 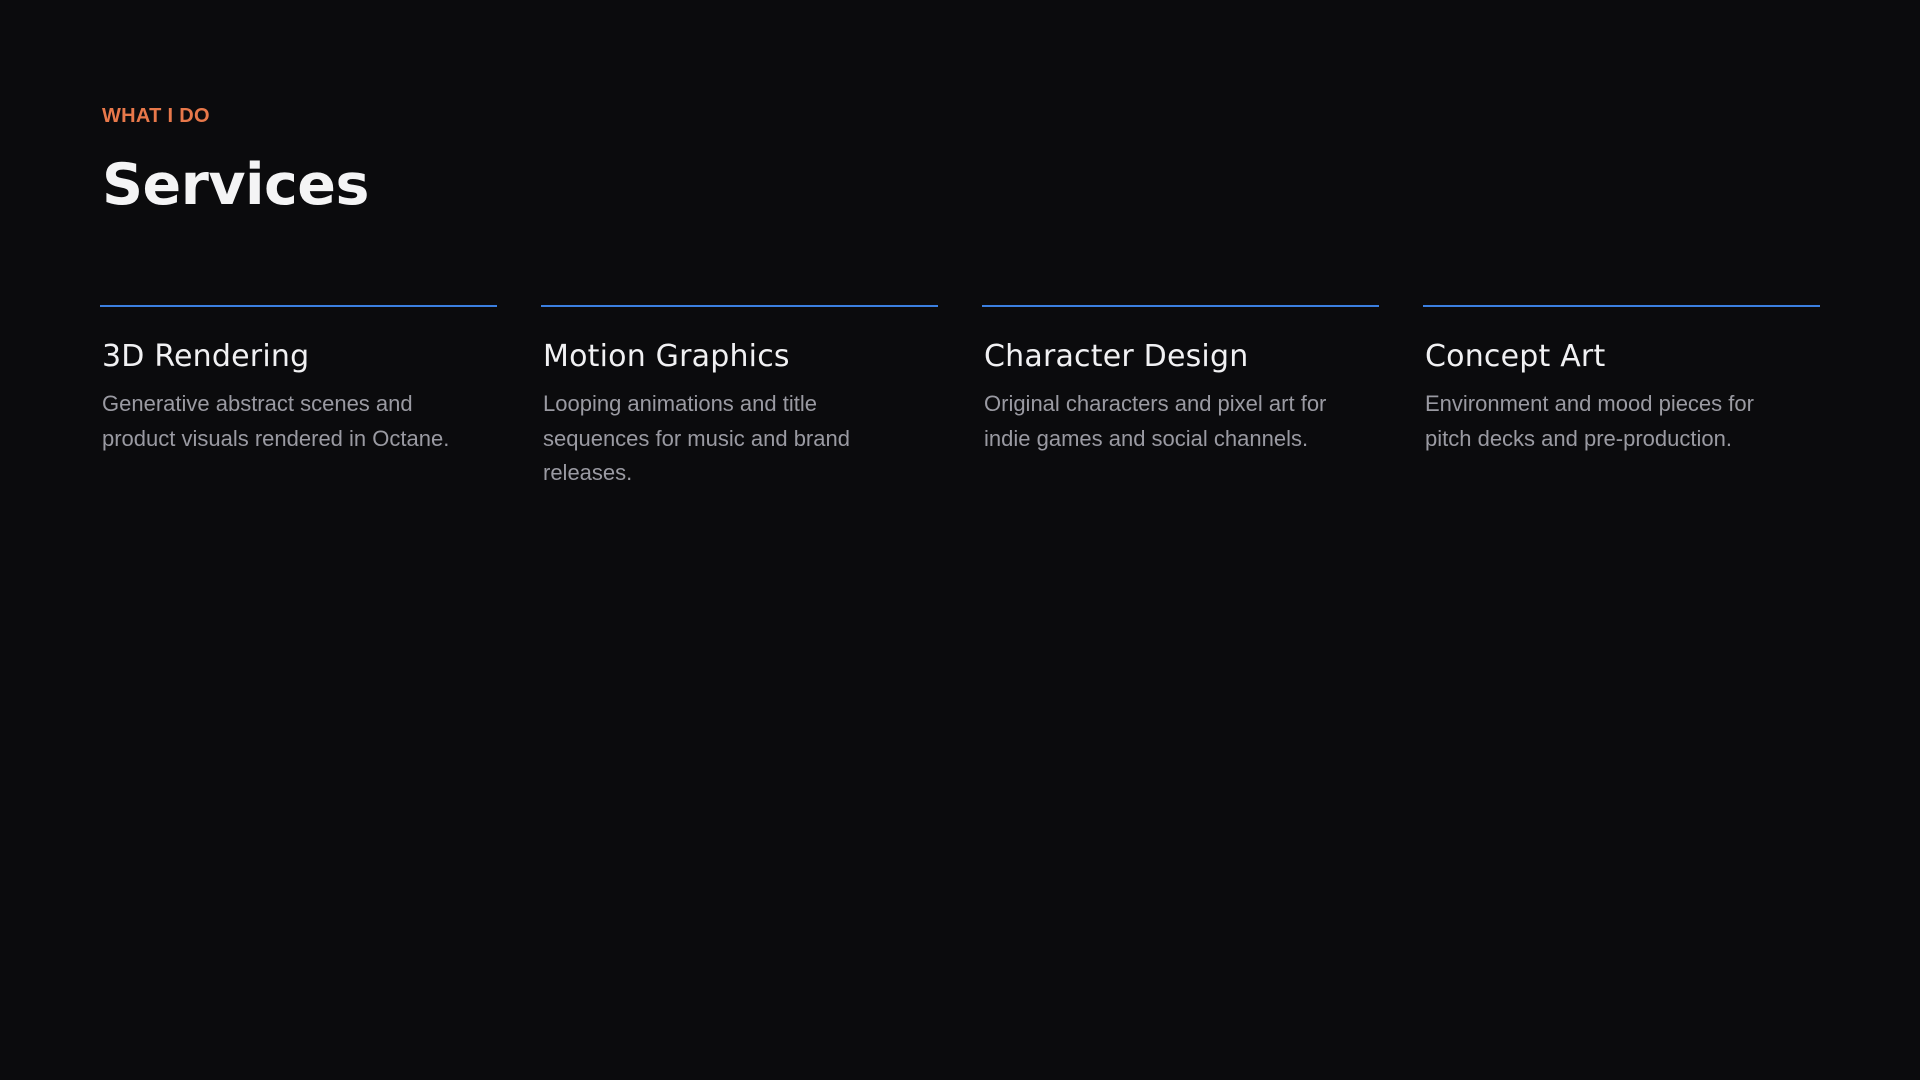 What do you see at coordinates (666, 356) in the screenshot?
I see `service-title: Motion Graphics` at bounding box center [666, 356].